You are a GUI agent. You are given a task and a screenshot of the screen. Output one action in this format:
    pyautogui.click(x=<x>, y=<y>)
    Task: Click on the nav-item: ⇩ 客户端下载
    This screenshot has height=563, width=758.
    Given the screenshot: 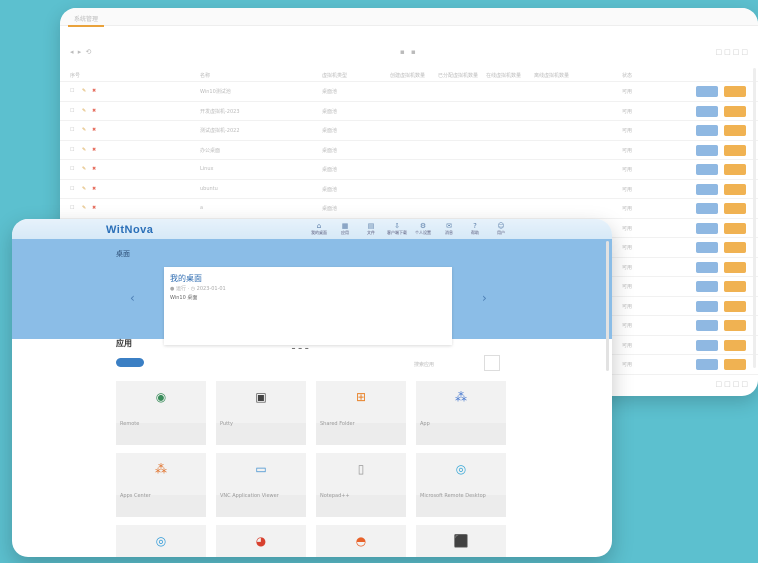 What is the action you would take?
    pyautogui.click(x=397, y=229)
    